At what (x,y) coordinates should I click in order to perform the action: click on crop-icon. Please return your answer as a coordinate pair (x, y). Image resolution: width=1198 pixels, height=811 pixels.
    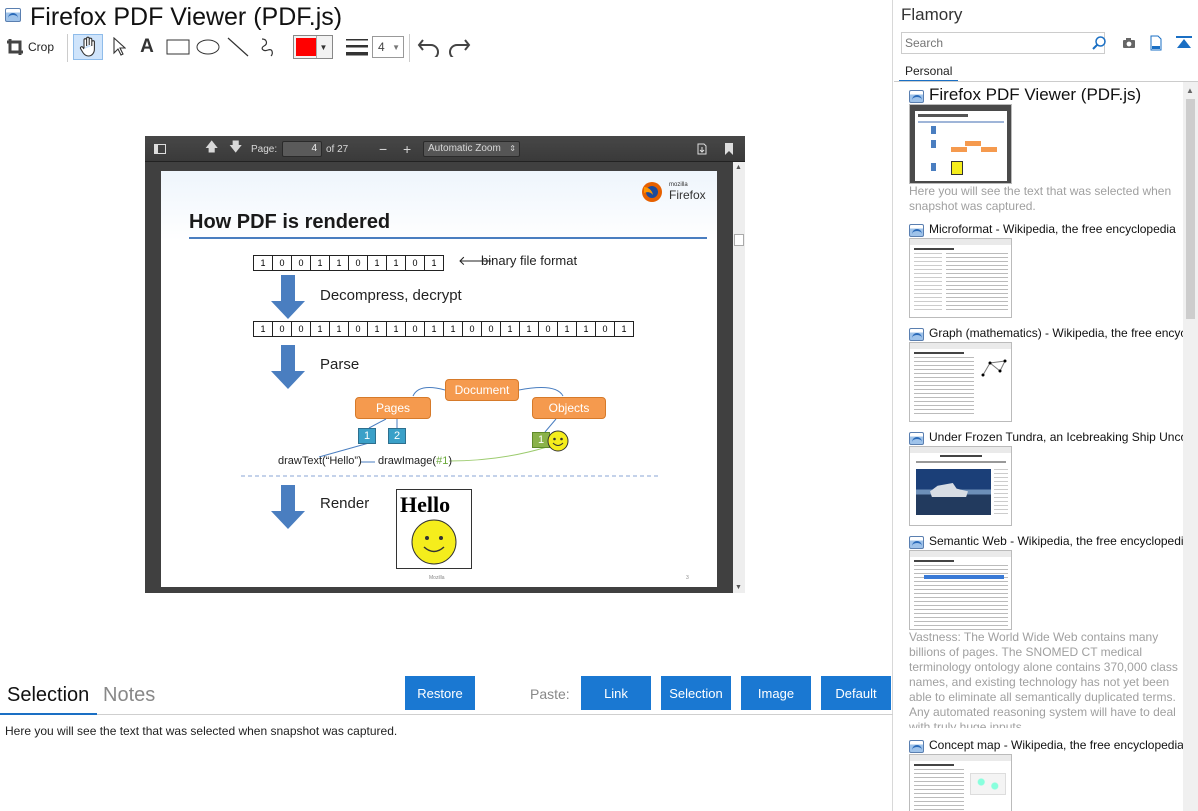
    Looking at the image, I should click on (15, 47).